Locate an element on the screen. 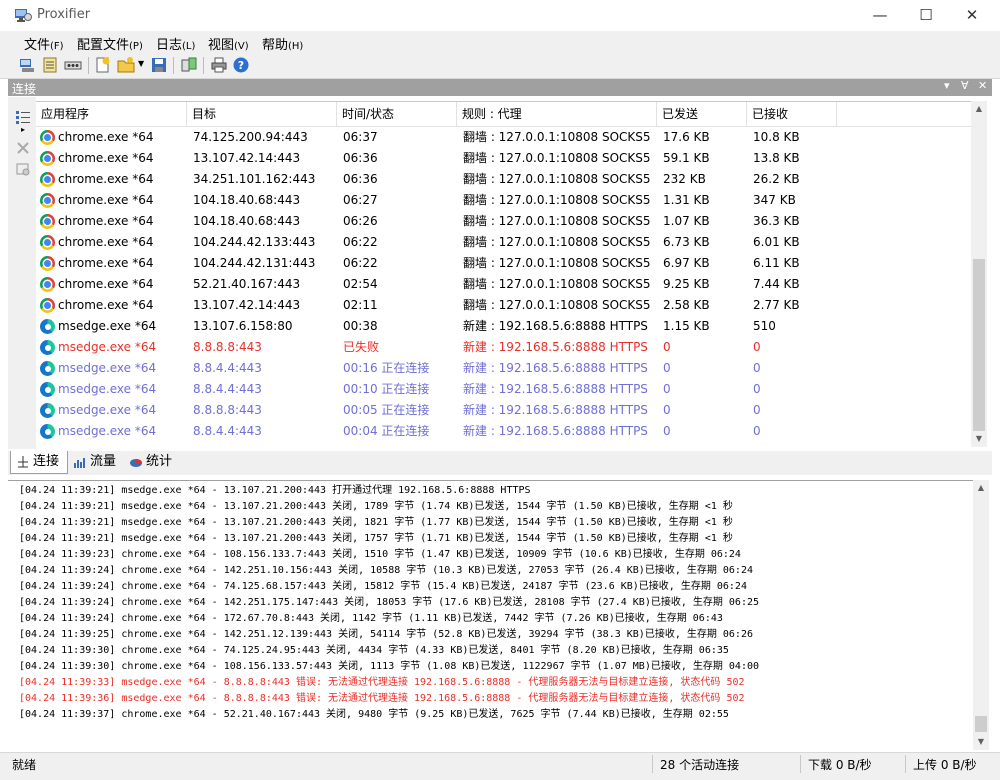 Image resolution: width=1000 pixels, height=780 pixels. tab-label: 统计 is located at coordinates (159, 461).